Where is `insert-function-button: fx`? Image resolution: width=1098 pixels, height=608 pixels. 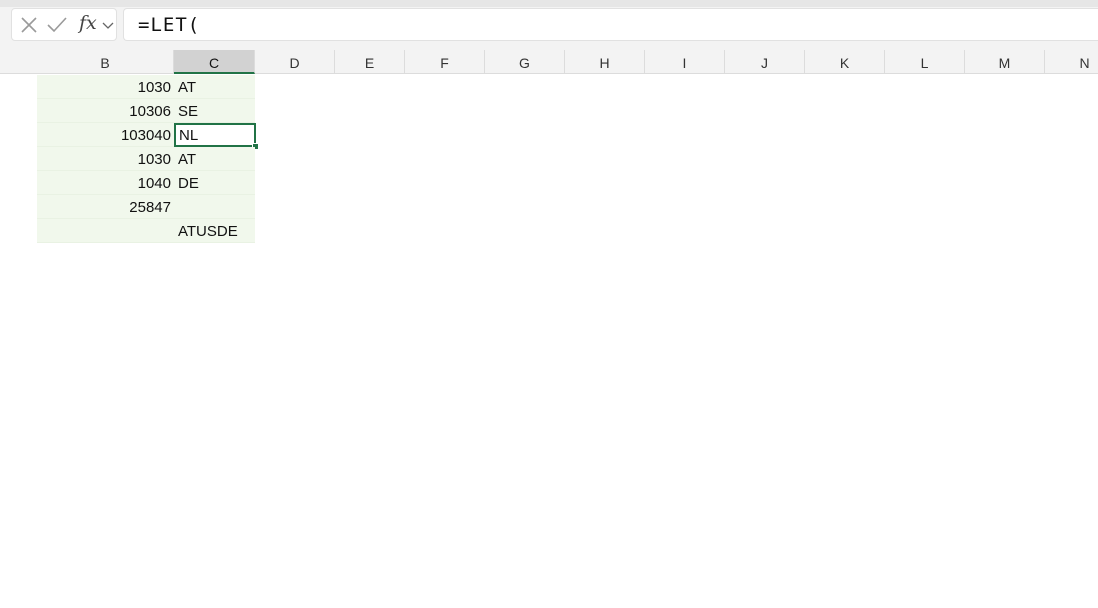
insert-function-button: fx is located at coordinates (88, 23).